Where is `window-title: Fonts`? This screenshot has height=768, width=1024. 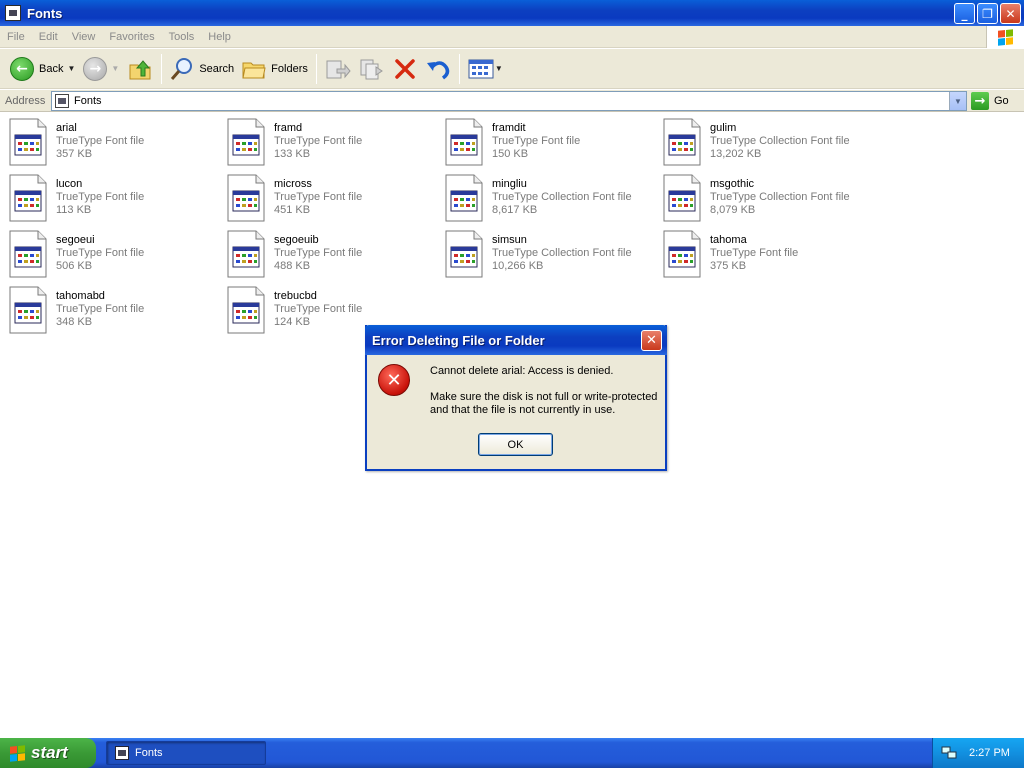 window-title: Fonts is located at coordinates (45, 13).